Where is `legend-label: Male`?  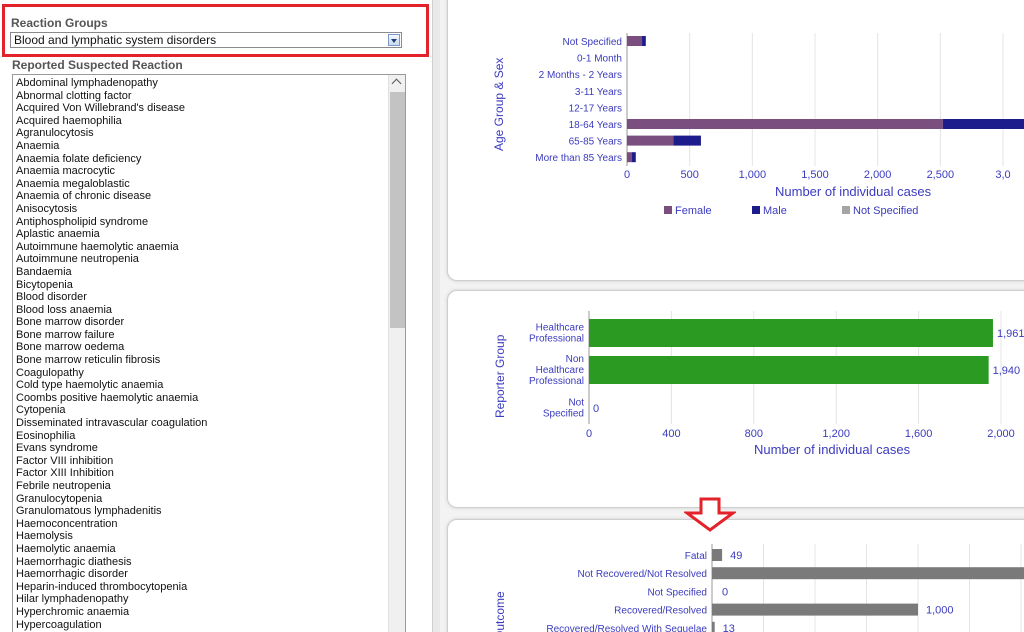
legend-label: Male is located at coordinates (775, 211).